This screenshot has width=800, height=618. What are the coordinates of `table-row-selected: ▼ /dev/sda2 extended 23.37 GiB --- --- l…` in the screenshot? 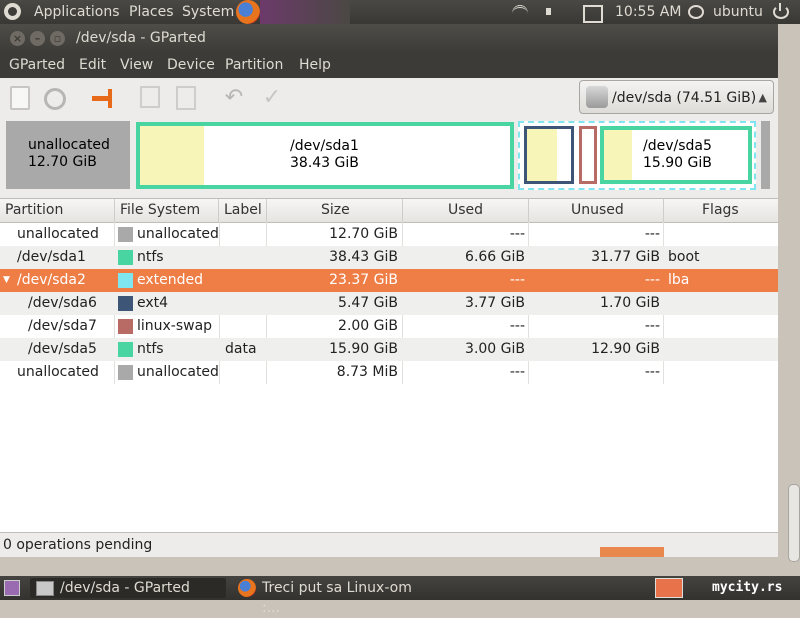 It's located at (389, 280).